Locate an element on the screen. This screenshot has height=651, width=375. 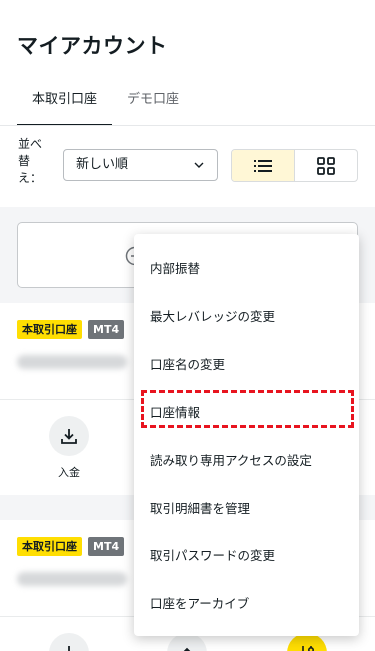
sort-label: 並べ替え： is located at coordinates (30, 161).